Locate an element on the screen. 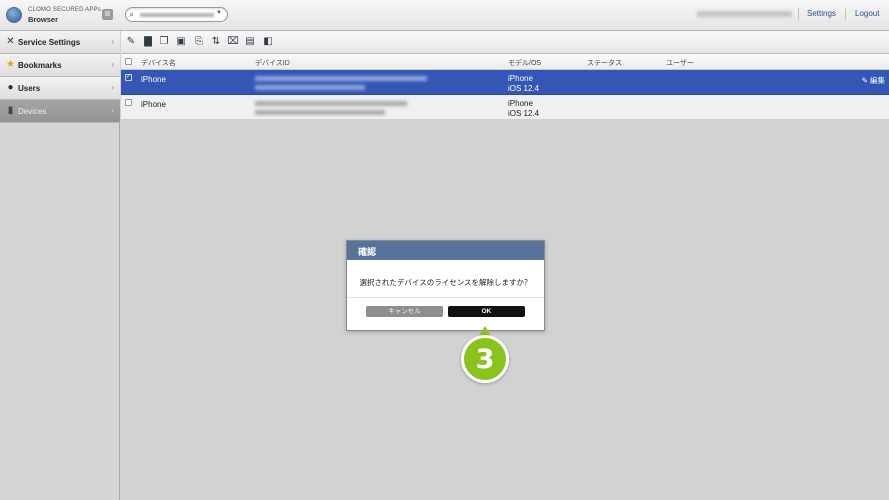 This screenshot has width=889, height=500. row-checkbox is located at coordinates (128, 102).